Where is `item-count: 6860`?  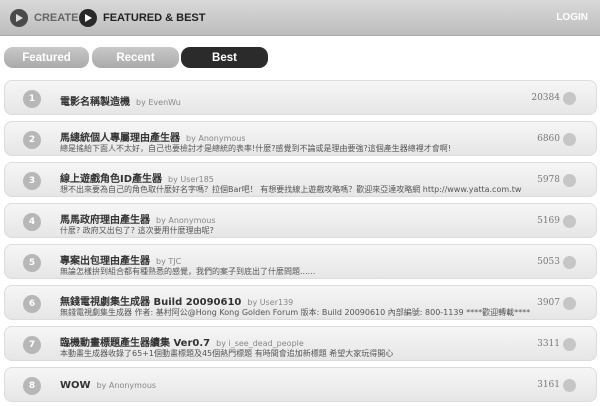 item-count: 6860 is located at coordinates (548, 139).